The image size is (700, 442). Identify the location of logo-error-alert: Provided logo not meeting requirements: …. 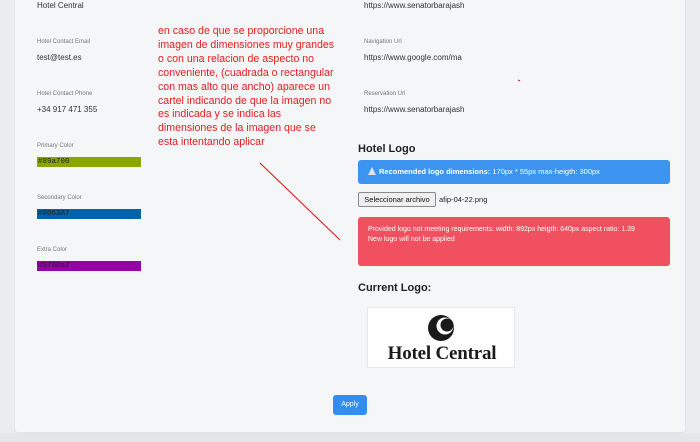
(514, 241).